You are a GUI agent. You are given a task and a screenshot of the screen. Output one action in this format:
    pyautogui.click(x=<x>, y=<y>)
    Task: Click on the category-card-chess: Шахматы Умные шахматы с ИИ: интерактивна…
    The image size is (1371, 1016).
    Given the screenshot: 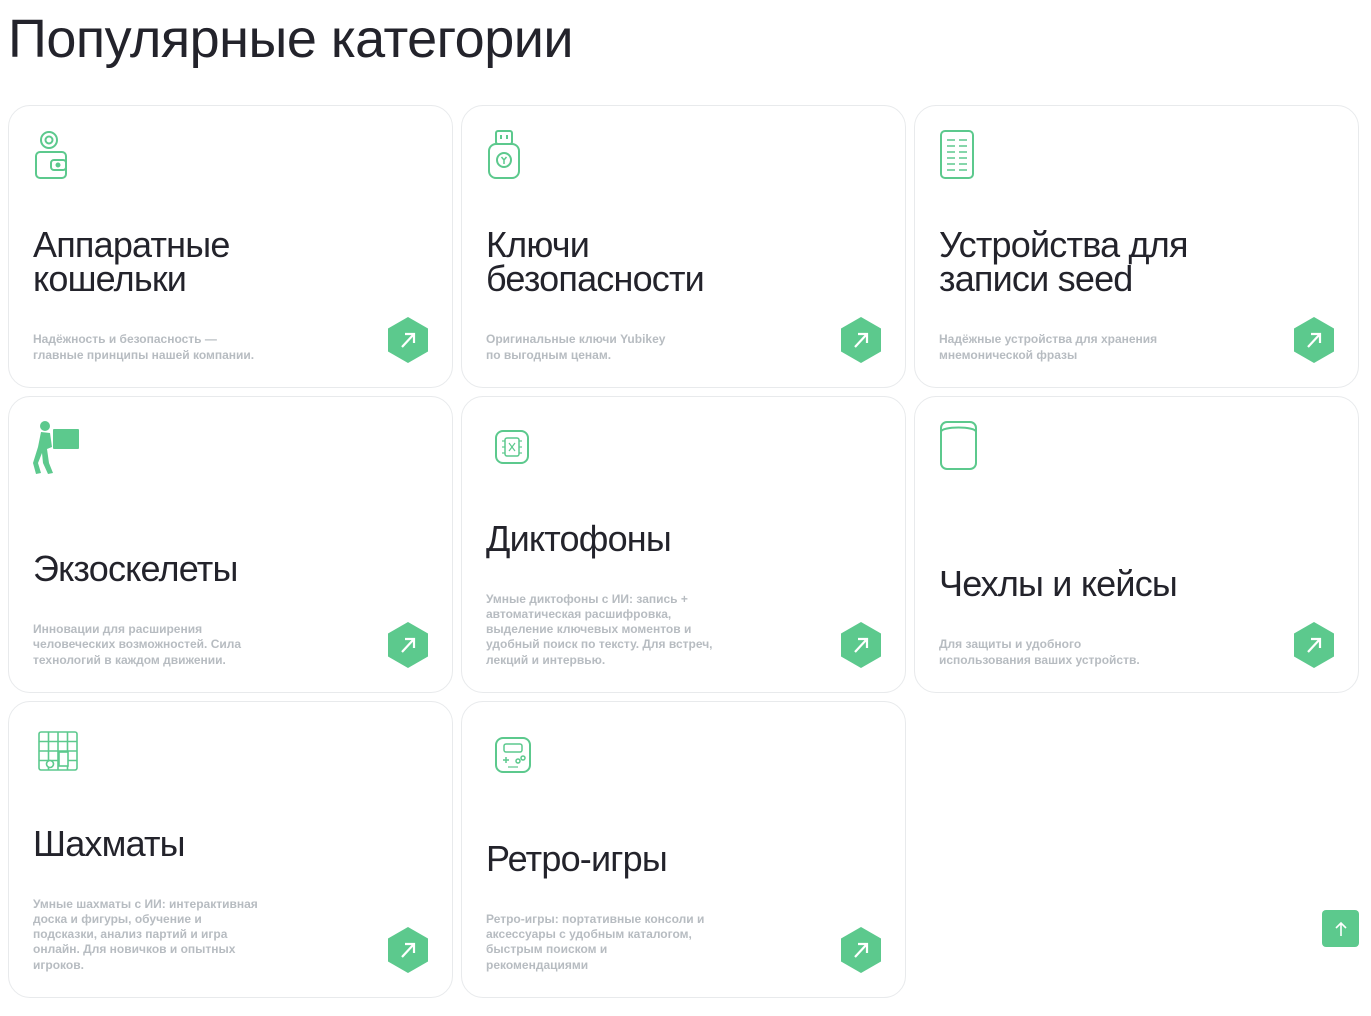 What is the action you would take?
    pyautogui.click(x=230, y=849)
    